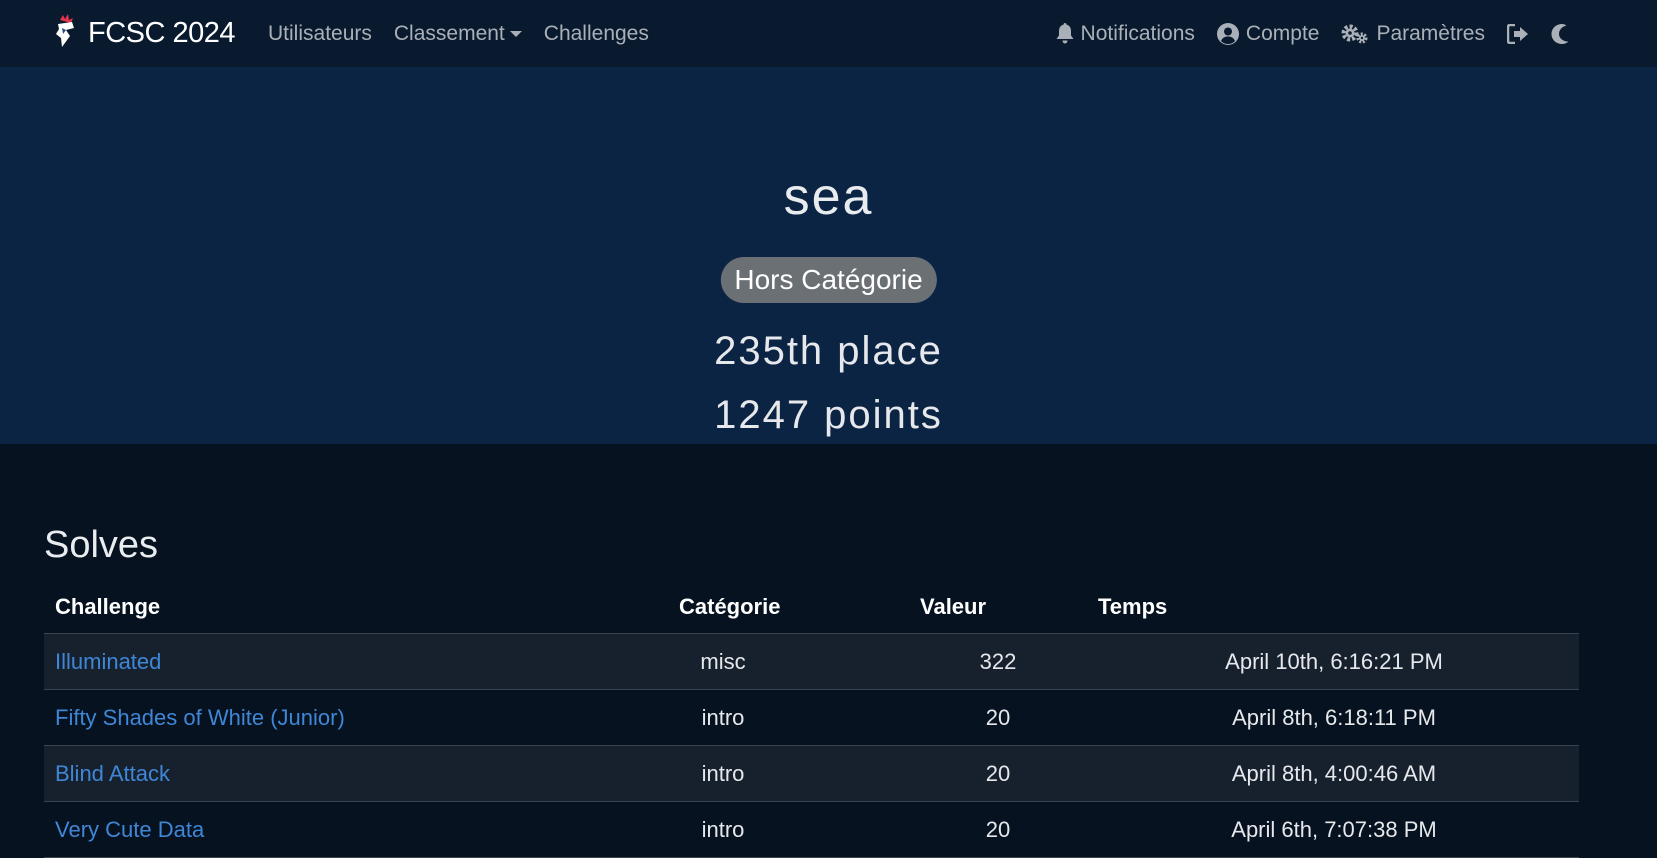  I want to click on challenge-category: misc, so click(723, 661).